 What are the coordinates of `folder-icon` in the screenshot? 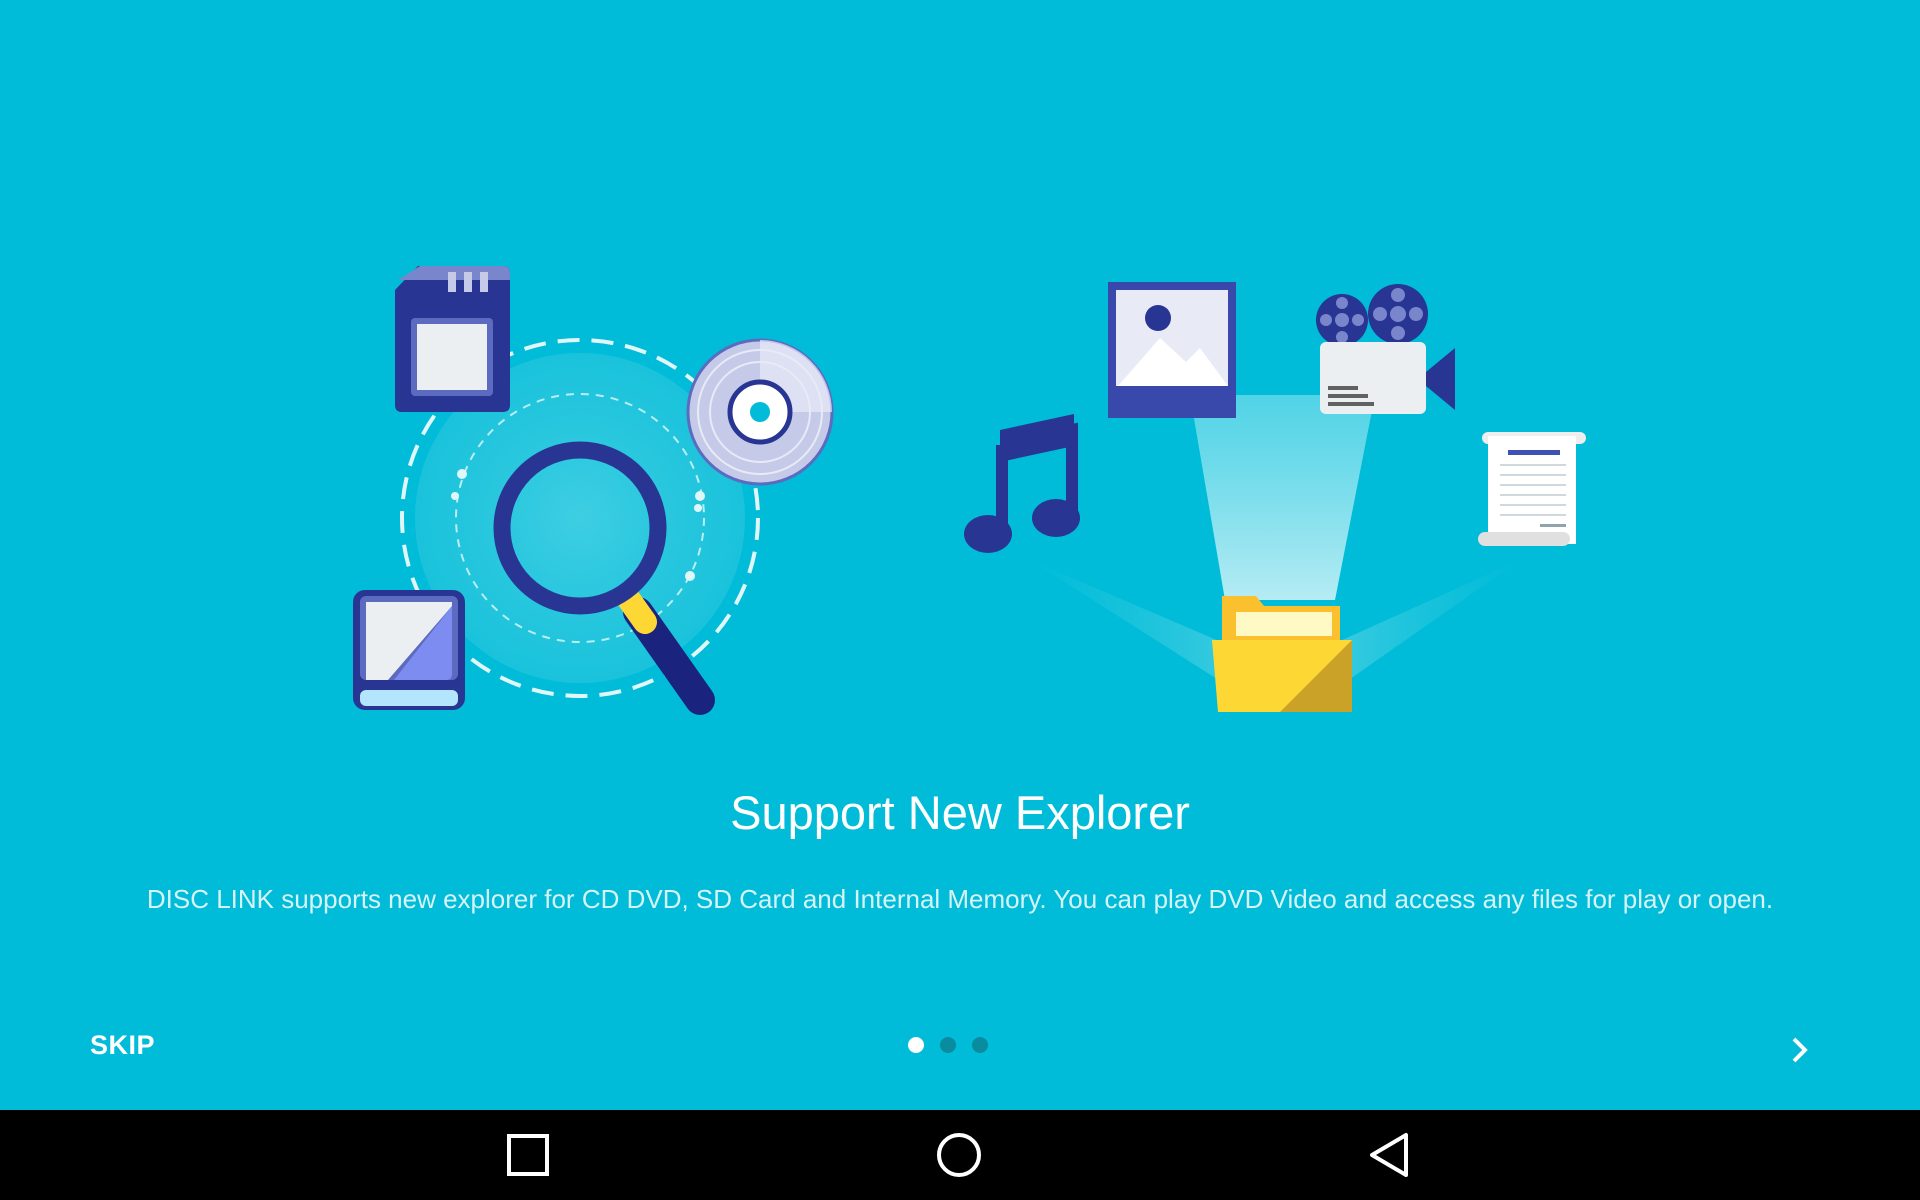 It's located at (1282, 654).